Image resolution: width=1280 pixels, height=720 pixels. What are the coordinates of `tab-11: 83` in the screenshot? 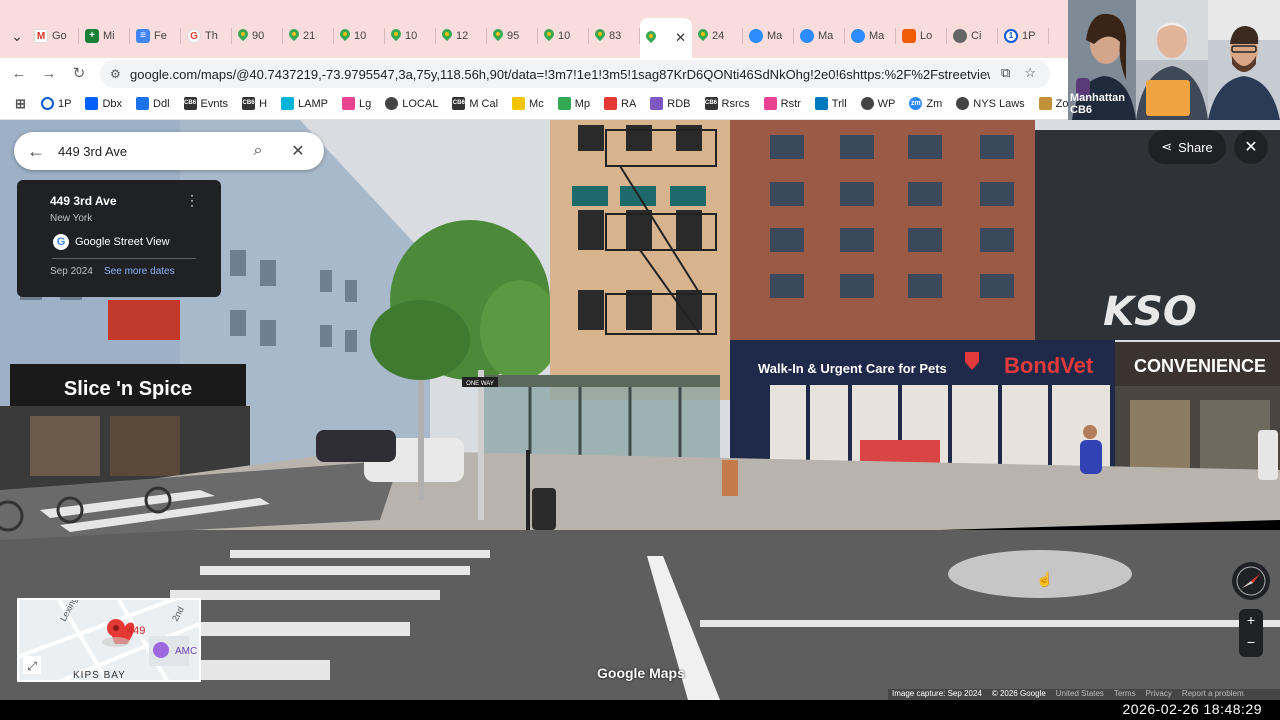 It's located at (614, 36).